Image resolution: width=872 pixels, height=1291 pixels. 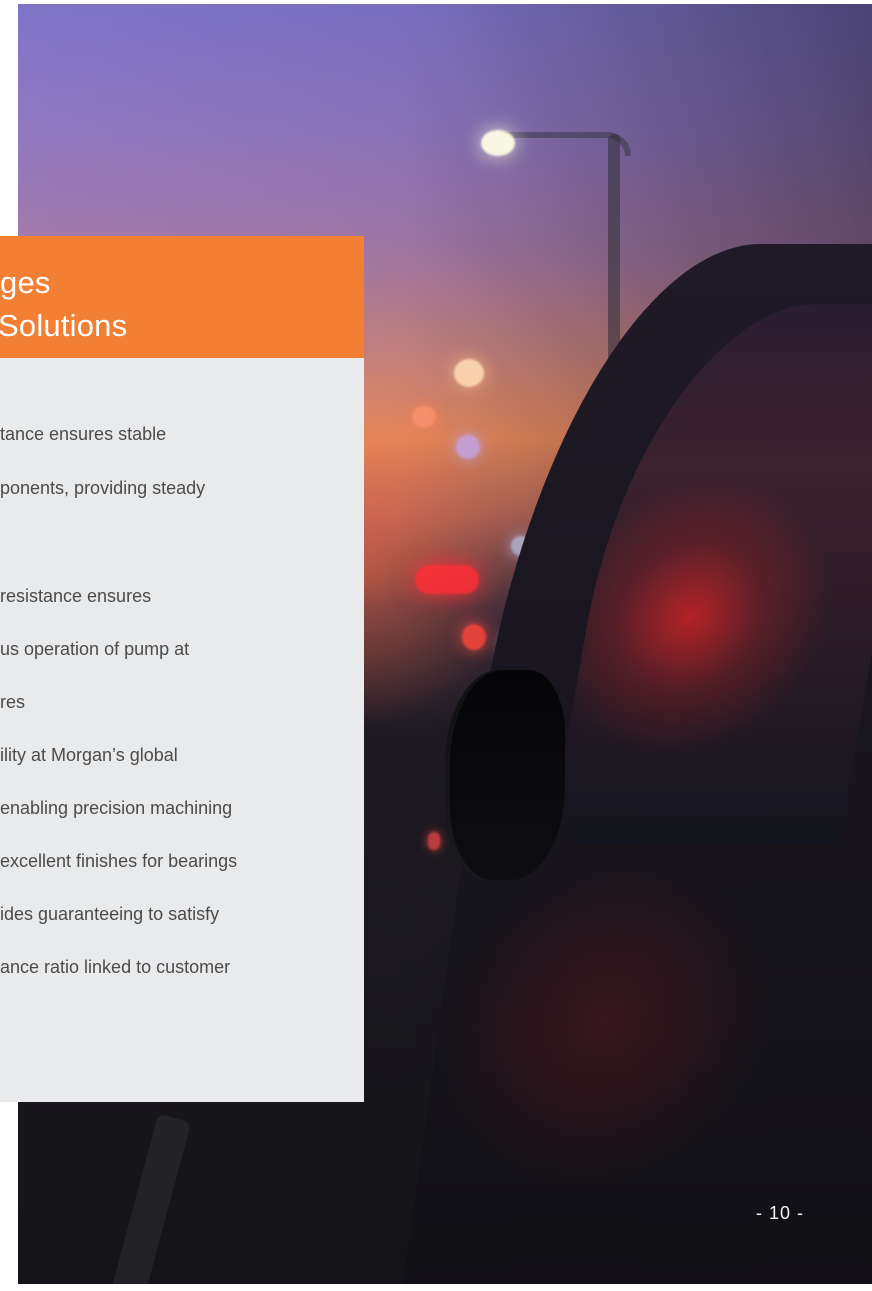 What do you see at coordinates (13, 702) in the screenshot?
I see `body-line-5: res` at bounding box center [13, 702].